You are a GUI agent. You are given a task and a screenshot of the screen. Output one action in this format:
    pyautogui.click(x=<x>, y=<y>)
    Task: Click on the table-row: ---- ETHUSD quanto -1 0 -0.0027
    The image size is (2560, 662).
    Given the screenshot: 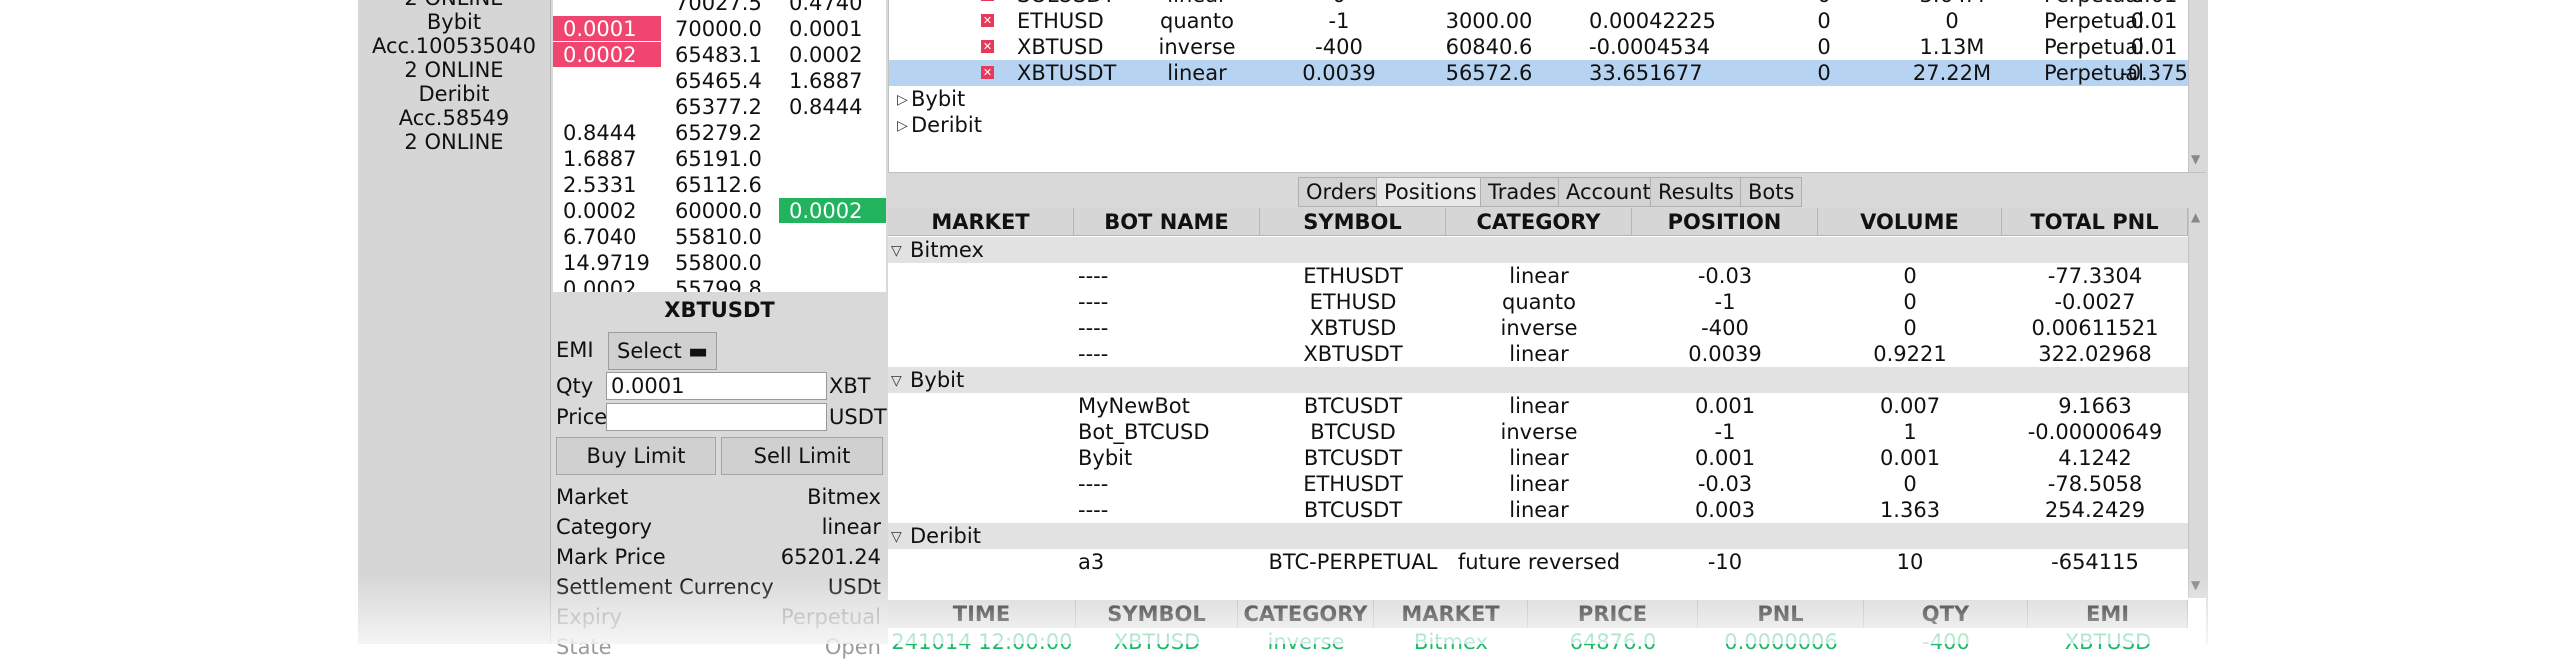 What is the action you would take?
    pyautogui.click(x=1538, y=302)
    